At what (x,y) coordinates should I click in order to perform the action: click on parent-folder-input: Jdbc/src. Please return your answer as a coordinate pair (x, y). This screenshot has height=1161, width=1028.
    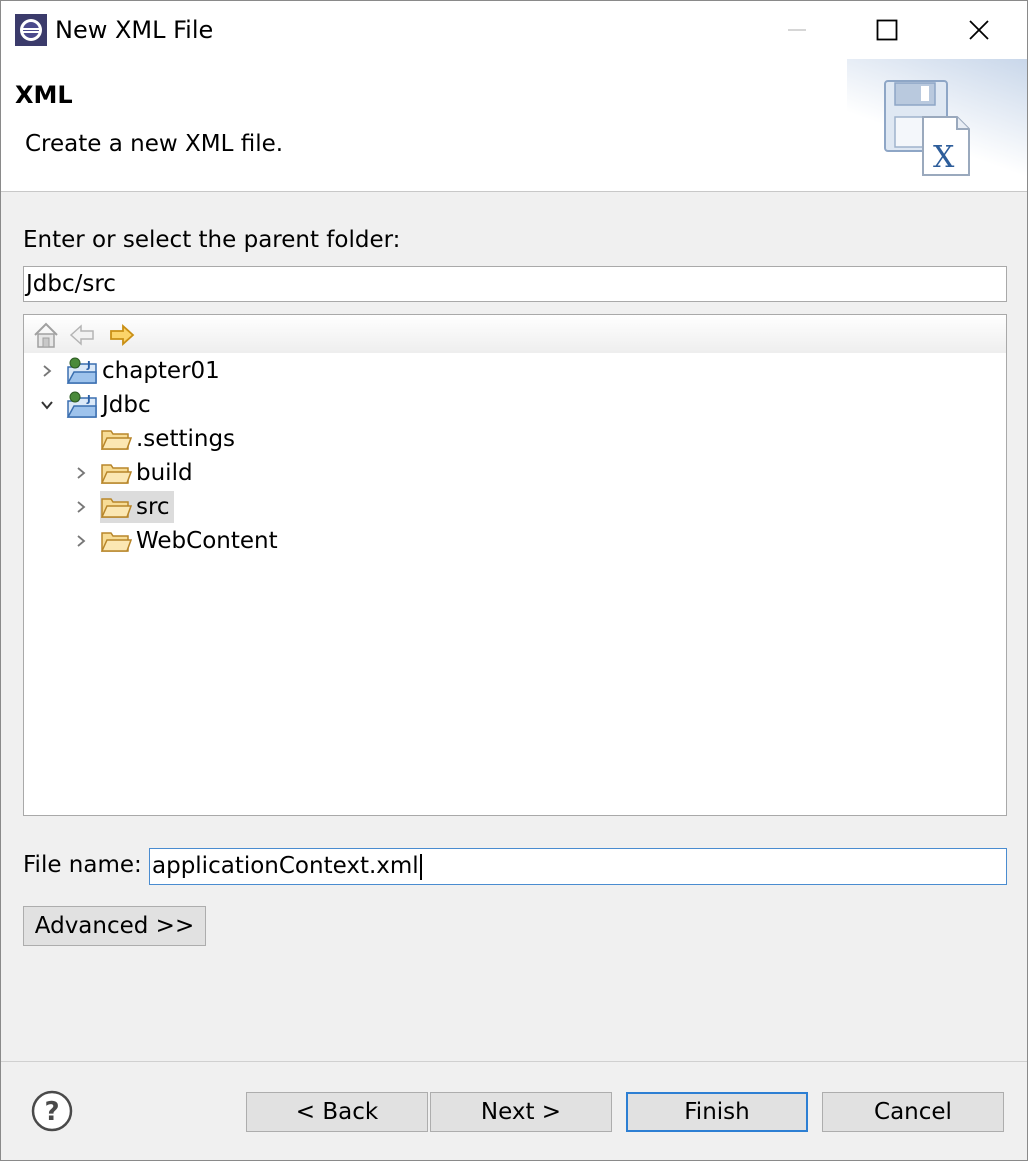
    Looking at the image, I should click on (515, 284).